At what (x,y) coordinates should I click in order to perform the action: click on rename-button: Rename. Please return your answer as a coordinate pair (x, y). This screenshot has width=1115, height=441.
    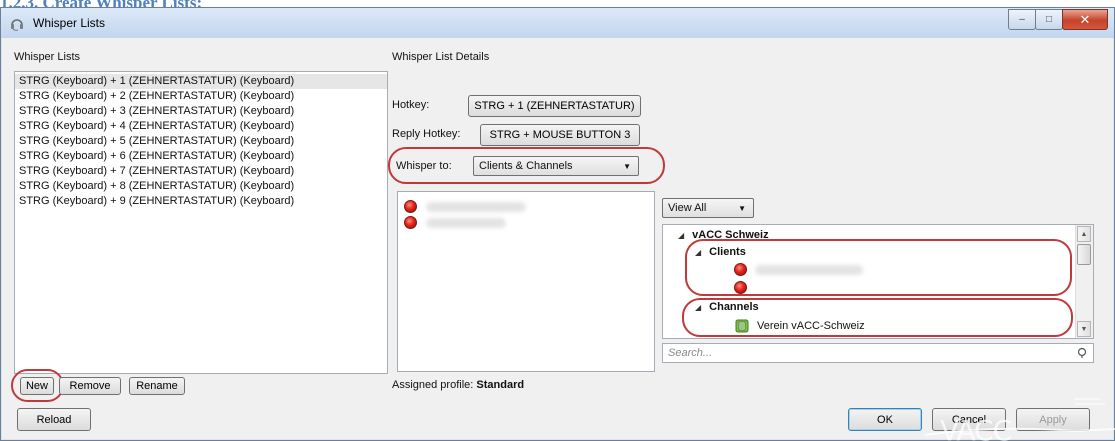
    Looking at the image, I should click on (157, 386).